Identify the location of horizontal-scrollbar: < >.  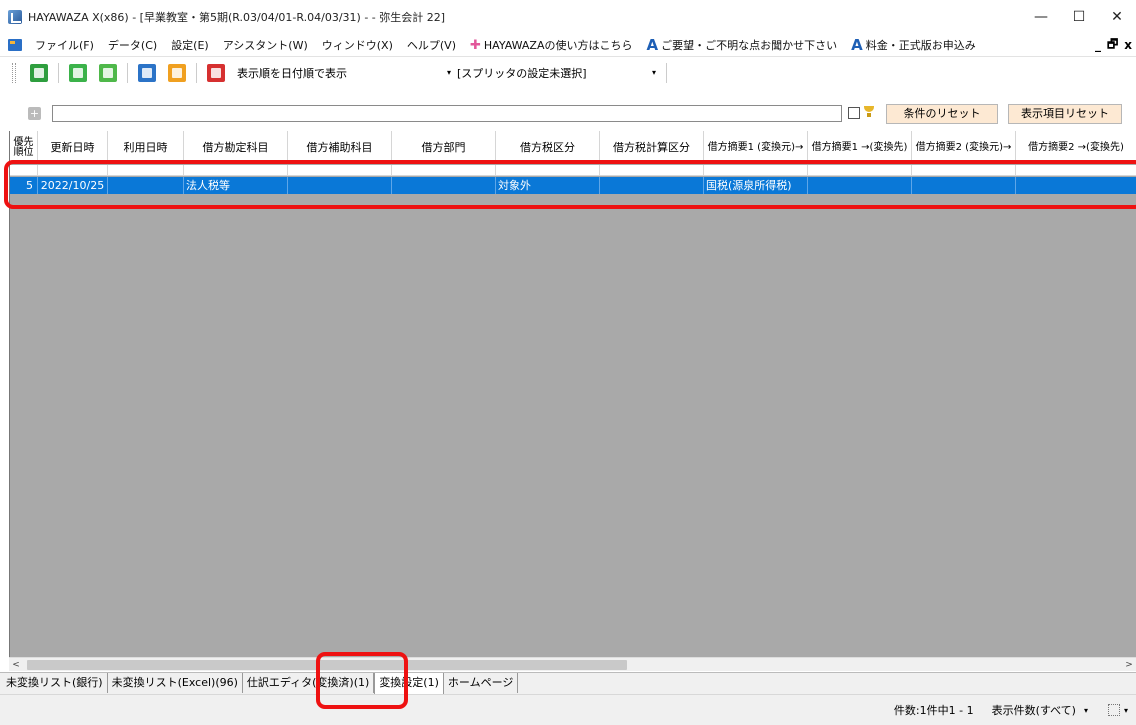
(572, 664).